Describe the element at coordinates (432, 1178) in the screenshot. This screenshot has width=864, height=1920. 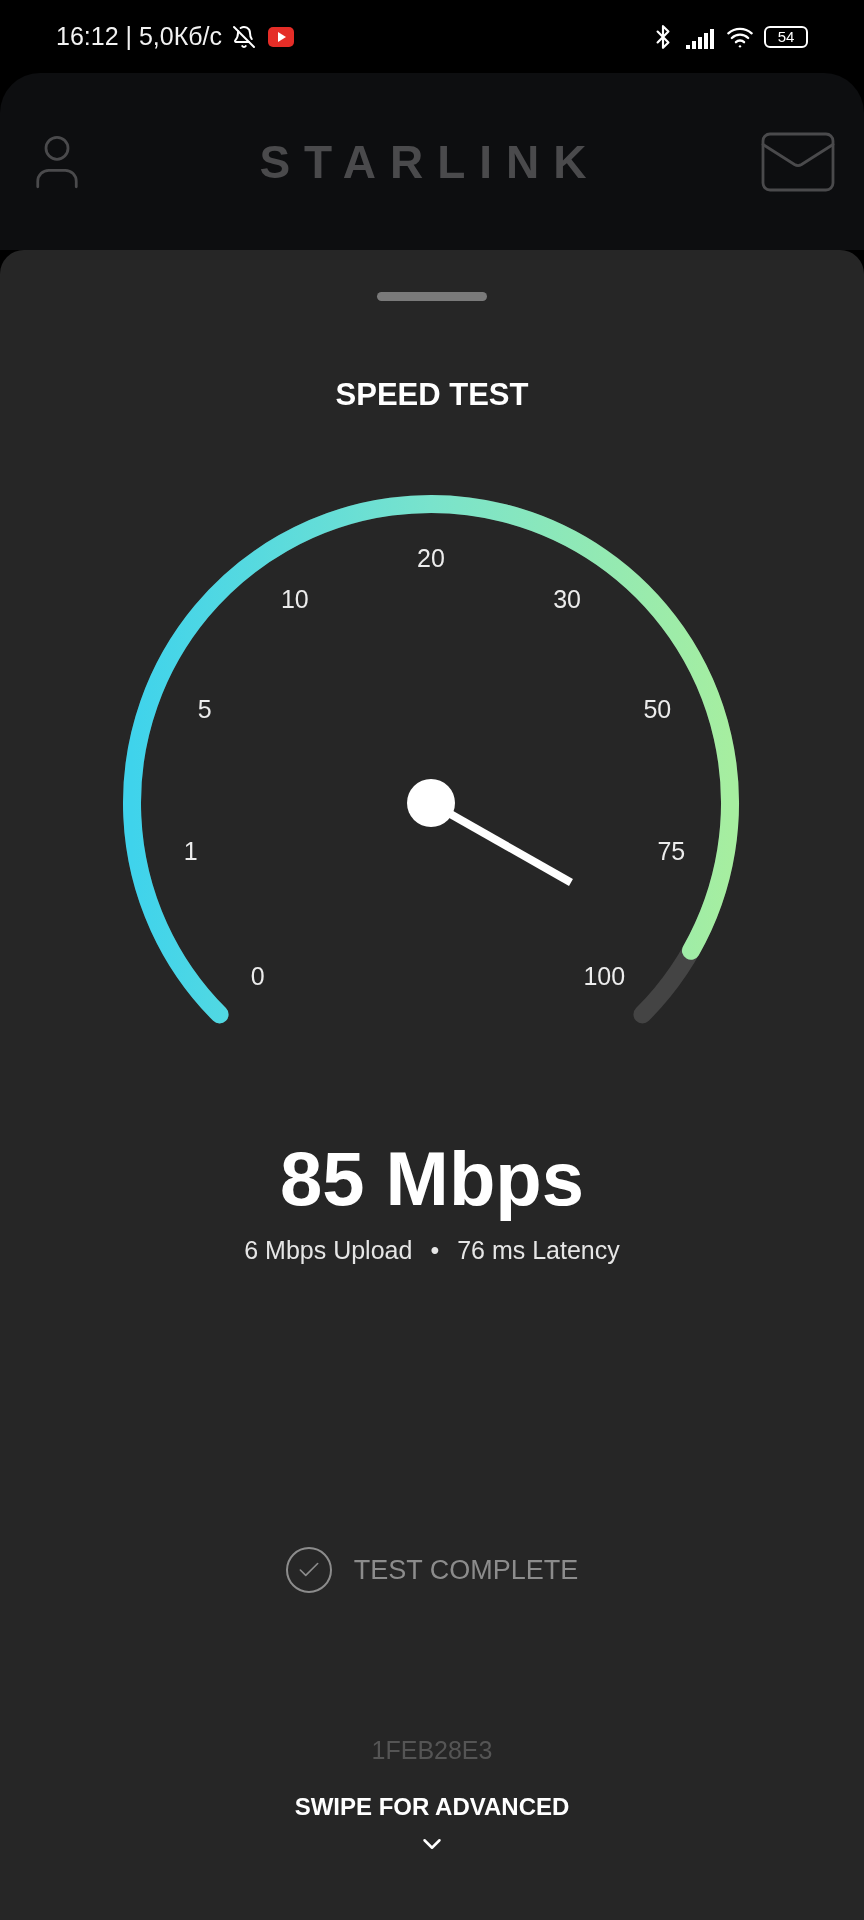
I see `download-speed: 85 Mbps` at that location.